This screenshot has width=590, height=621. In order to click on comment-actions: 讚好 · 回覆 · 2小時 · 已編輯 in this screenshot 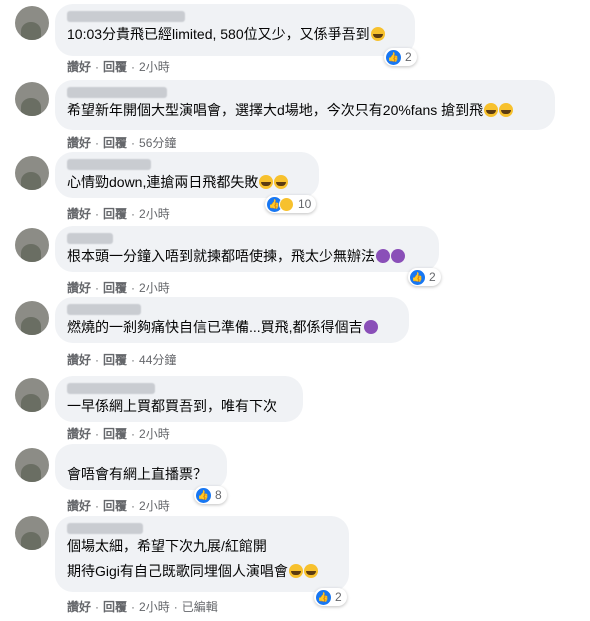, I will do `click(142, 607)`.